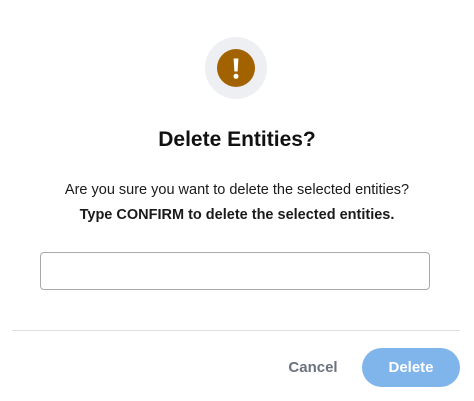 The height and width of the screenshot is (401, 474). What do you see at coordinates (313, 367) in the screenshot?
I see `cancel-button: Cancel` at bounding box center [313, 367].